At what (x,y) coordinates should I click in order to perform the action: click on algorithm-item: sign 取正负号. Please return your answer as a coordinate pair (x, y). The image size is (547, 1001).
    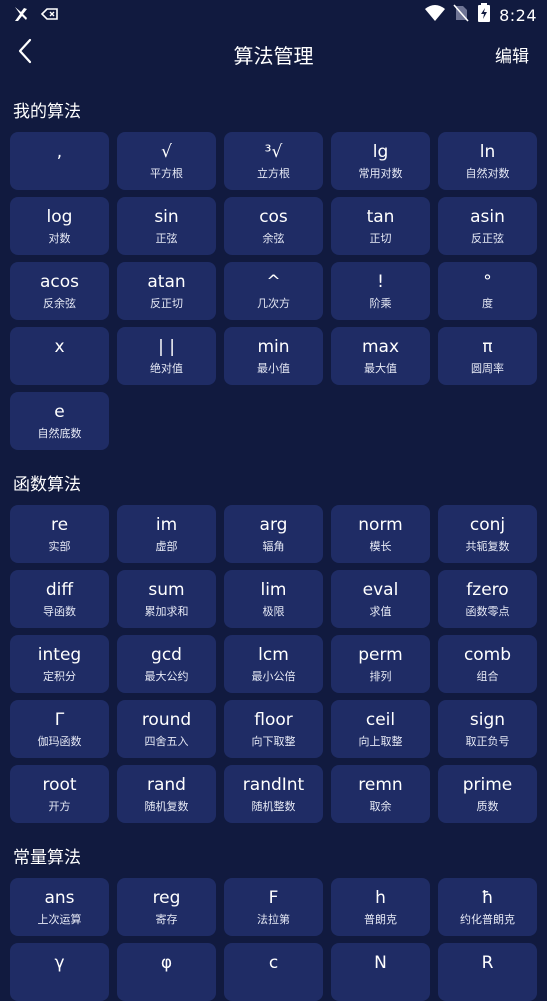
    Looking at the image, I should click on (487, 729).